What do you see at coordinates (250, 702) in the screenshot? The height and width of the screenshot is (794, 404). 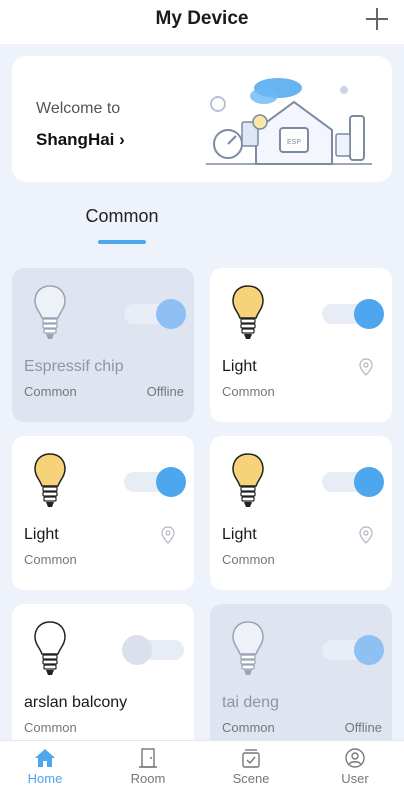 I see `device-name: tai deng` at bounding box center [250, 702].